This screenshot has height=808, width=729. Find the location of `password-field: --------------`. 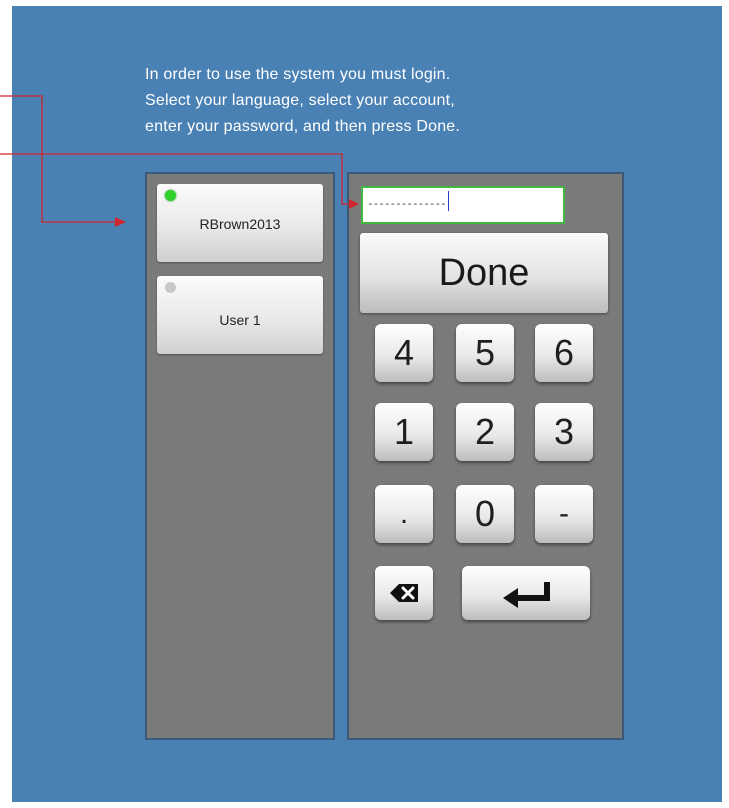

password-field: -------------- is located at coordinates (463, 205).